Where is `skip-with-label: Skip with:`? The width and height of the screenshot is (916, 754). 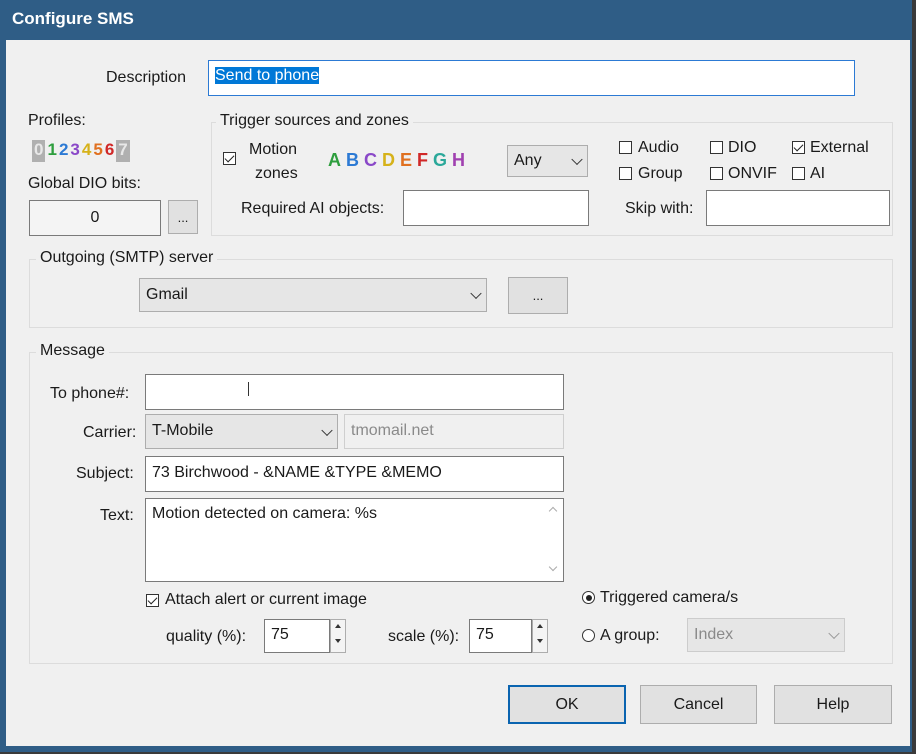
skip-with-label: Skip with: is located at coordinates (659, 208).